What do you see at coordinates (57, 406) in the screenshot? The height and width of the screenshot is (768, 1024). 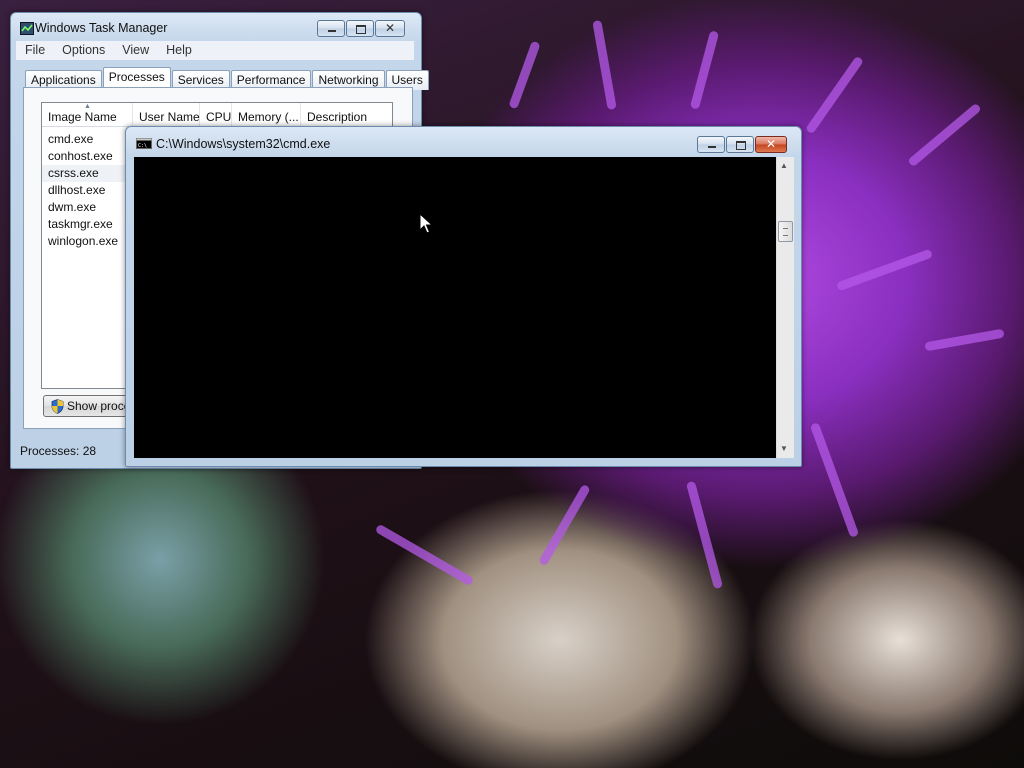 I see `uac-shield-icon` at bounding box center [57, 406].